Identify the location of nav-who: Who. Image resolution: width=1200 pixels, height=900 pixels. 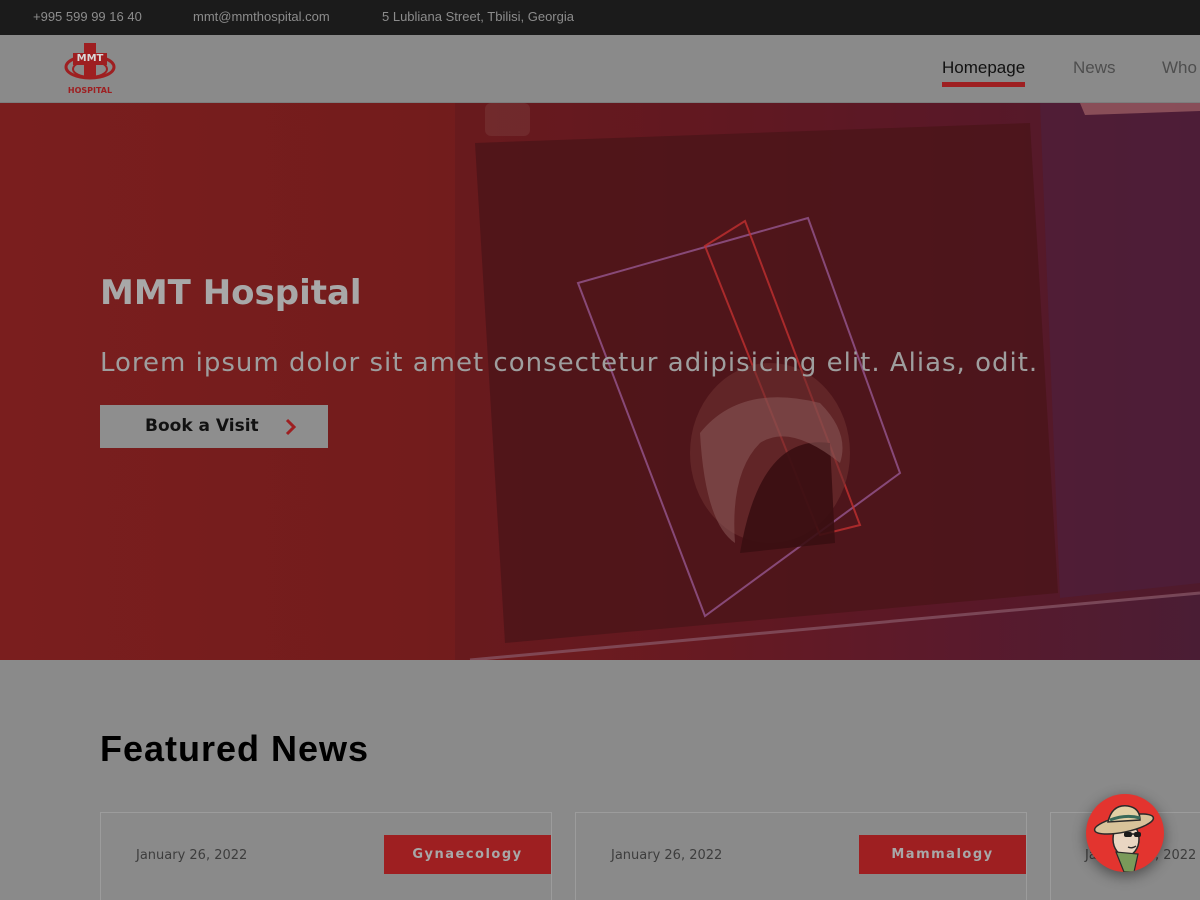
(1179, 68).